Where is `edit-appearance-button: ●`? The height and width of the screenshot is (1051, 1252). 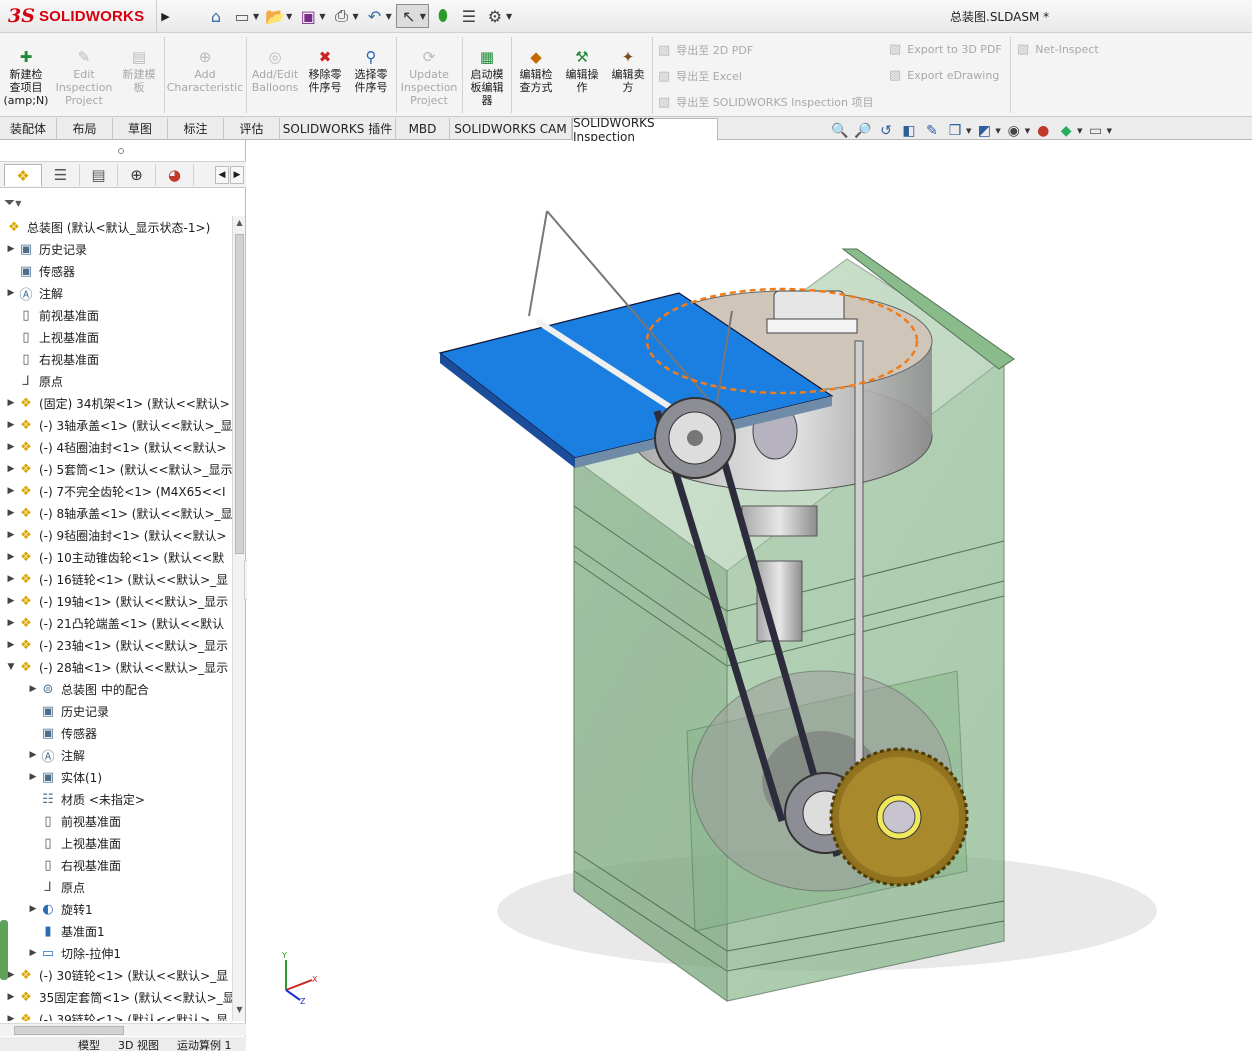 edit-appearance-button: ● is located at coordinates (1043, 131).